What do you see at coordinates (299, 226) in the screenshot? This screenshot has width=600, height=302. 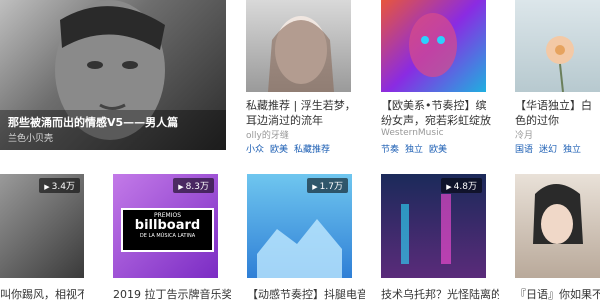 I see `playlist-cover: ▶ 1.7万` at bounding box center [299, 226].